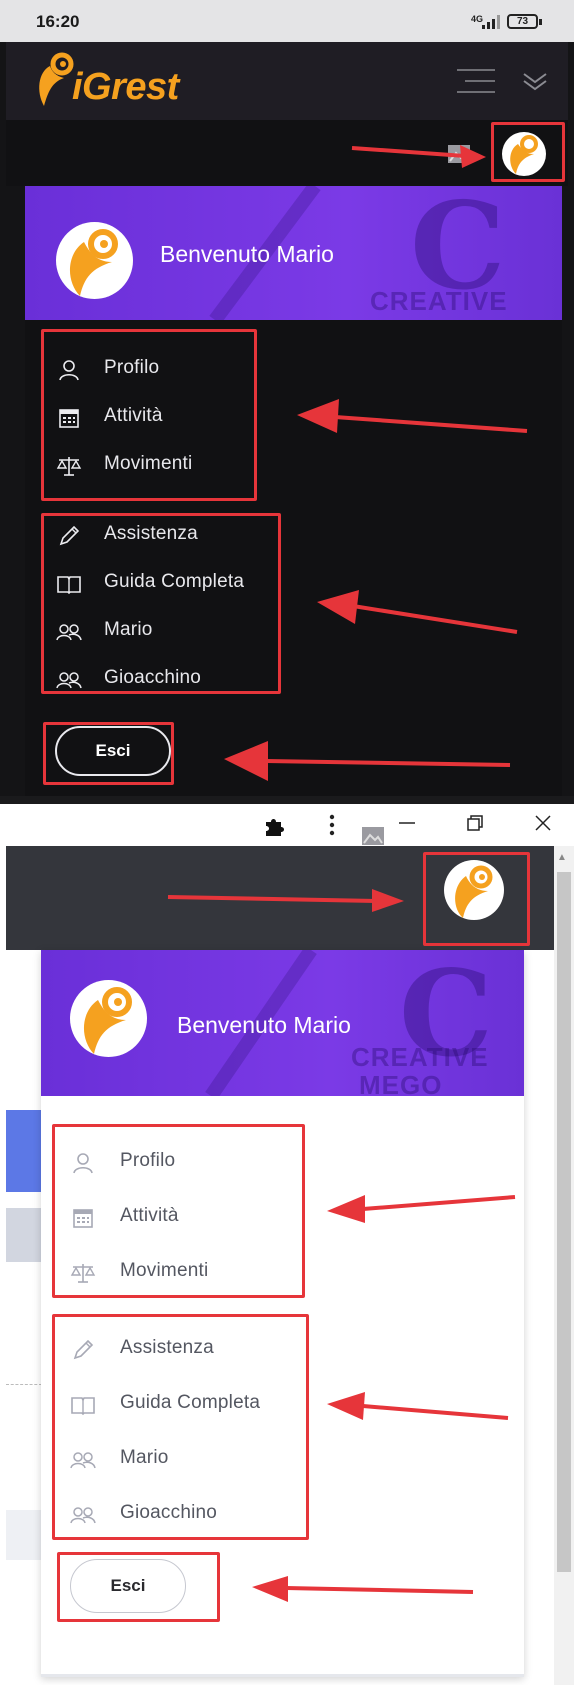 The image size is (574, 1685). What do you see at coordinates (58, 21) in the screenshot?
I see `status-time: 16:20` at bounding box center [58, 21].